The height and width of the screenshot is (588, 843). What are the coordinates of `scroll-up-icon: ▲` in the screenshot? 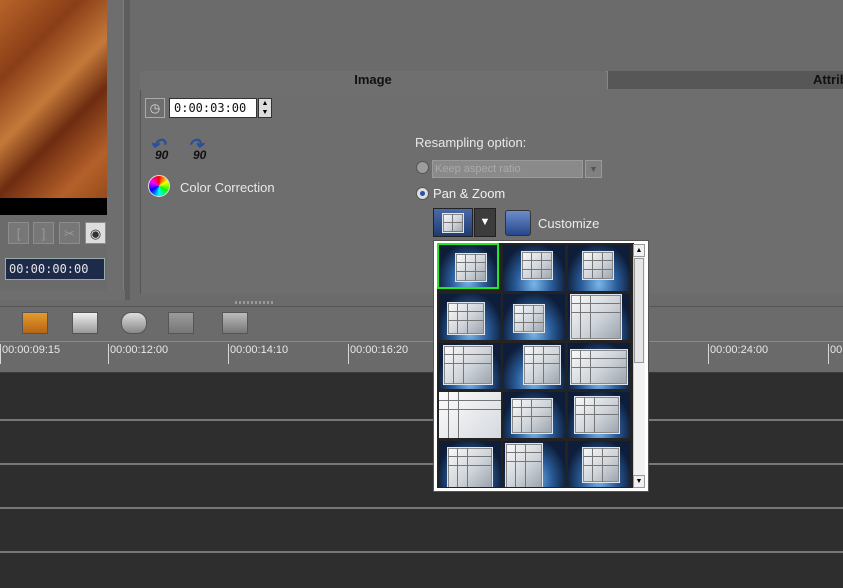 It's located at (639, 250).